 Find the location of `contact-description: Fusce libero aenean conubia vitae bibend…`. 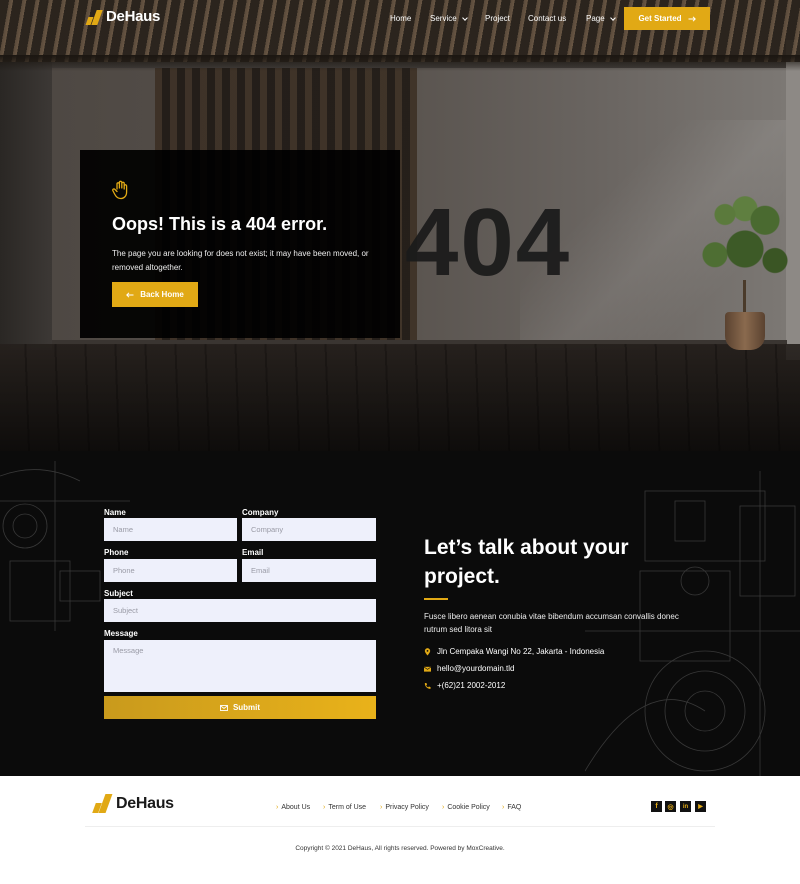

contact-description: Fusce libero aenean conubia vitae bibend… is located at coordinates (551, 623).